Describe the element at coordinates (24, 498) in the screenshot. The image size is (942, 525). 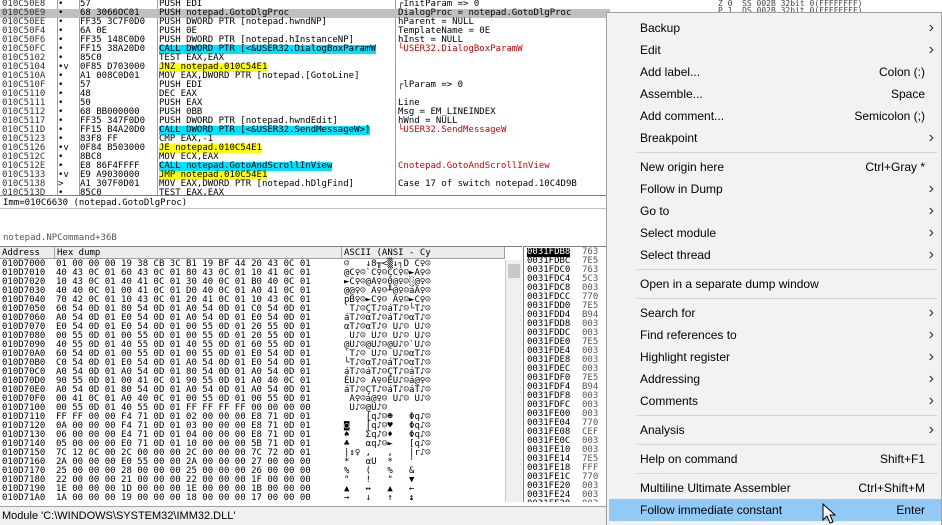
I see `dump-address: 010D71A0` at that location.